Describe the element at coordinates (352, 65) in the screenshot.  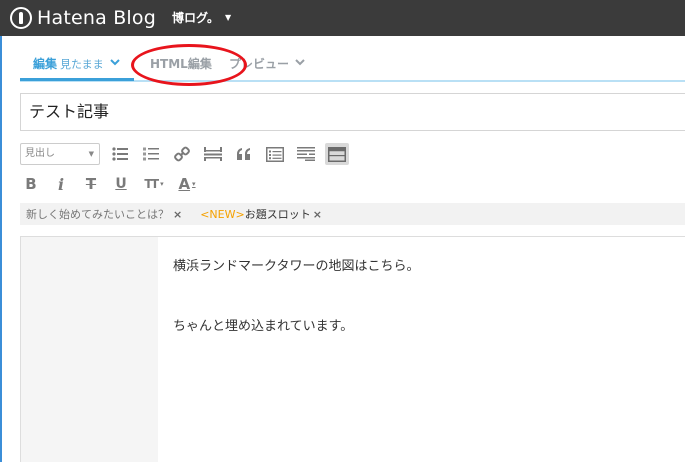
I see `editor-mode-tabs: 編集 見たまま HTML編集 プレビュー` at that location.